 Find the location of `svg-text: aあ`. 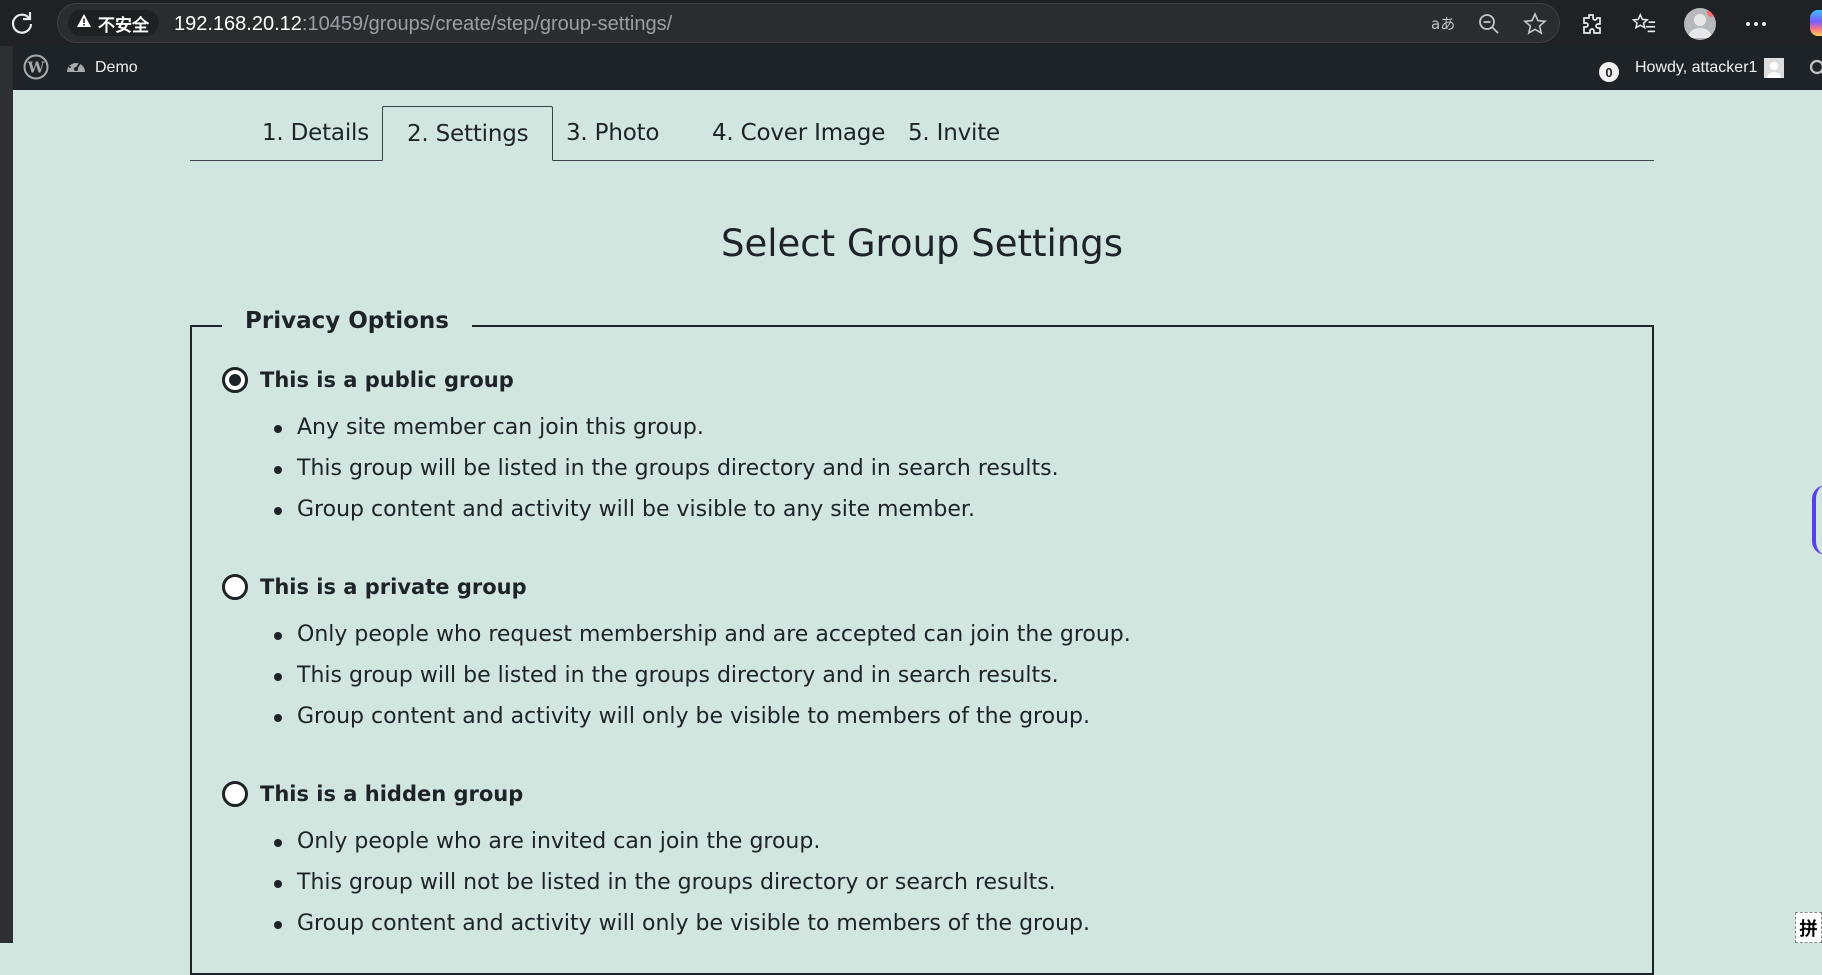

svg-text: aあ is located at coordinates (1443, 24).